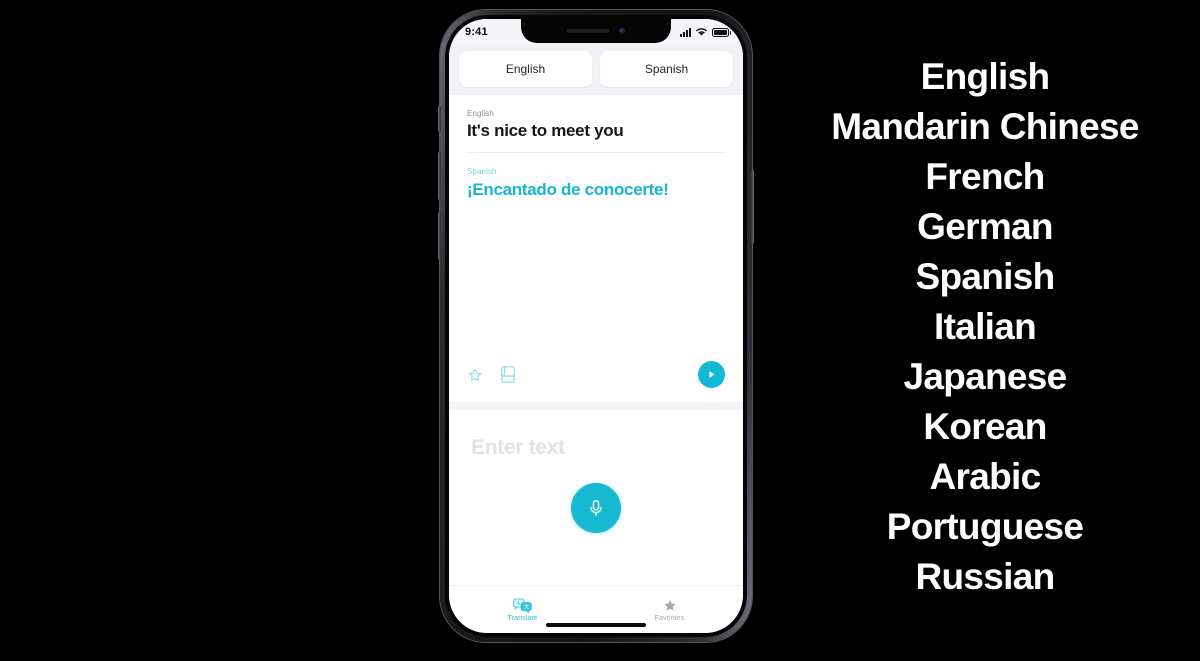 This screenshot has height=661, width=1200. What do you see at coordinates (666, 69) in the screenshot?
I see `target-language-button: Spanish` at bounding box center [666, 69].